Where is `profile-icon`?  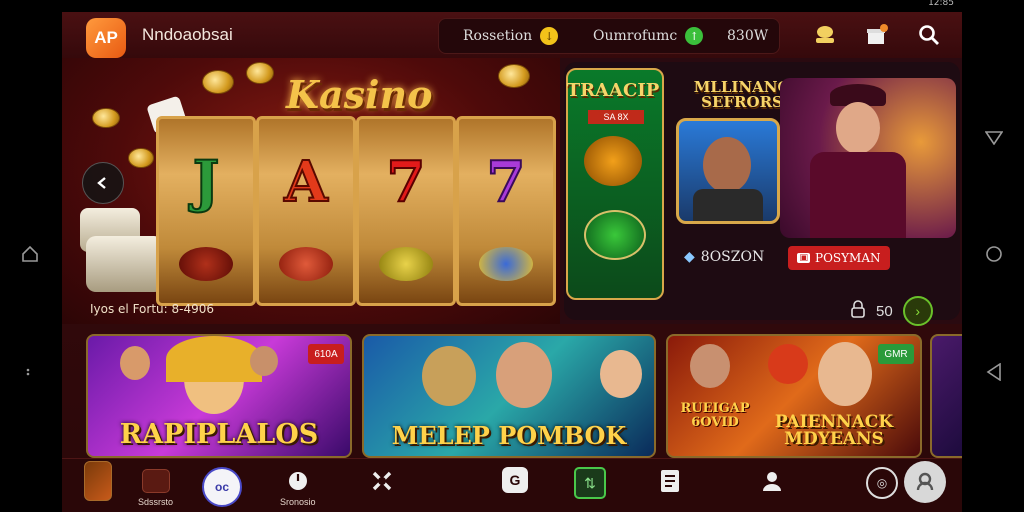
profile-icon is located at coordinates (772, 481).